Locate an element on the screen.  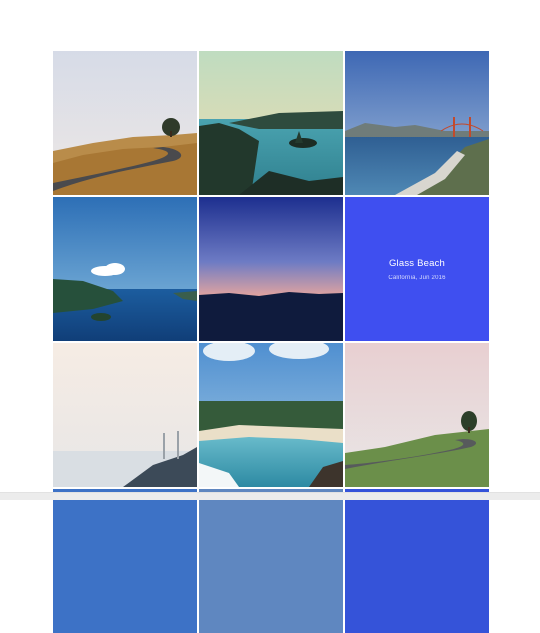
photo-foggy-bridge is located at coordinates (125, 415).